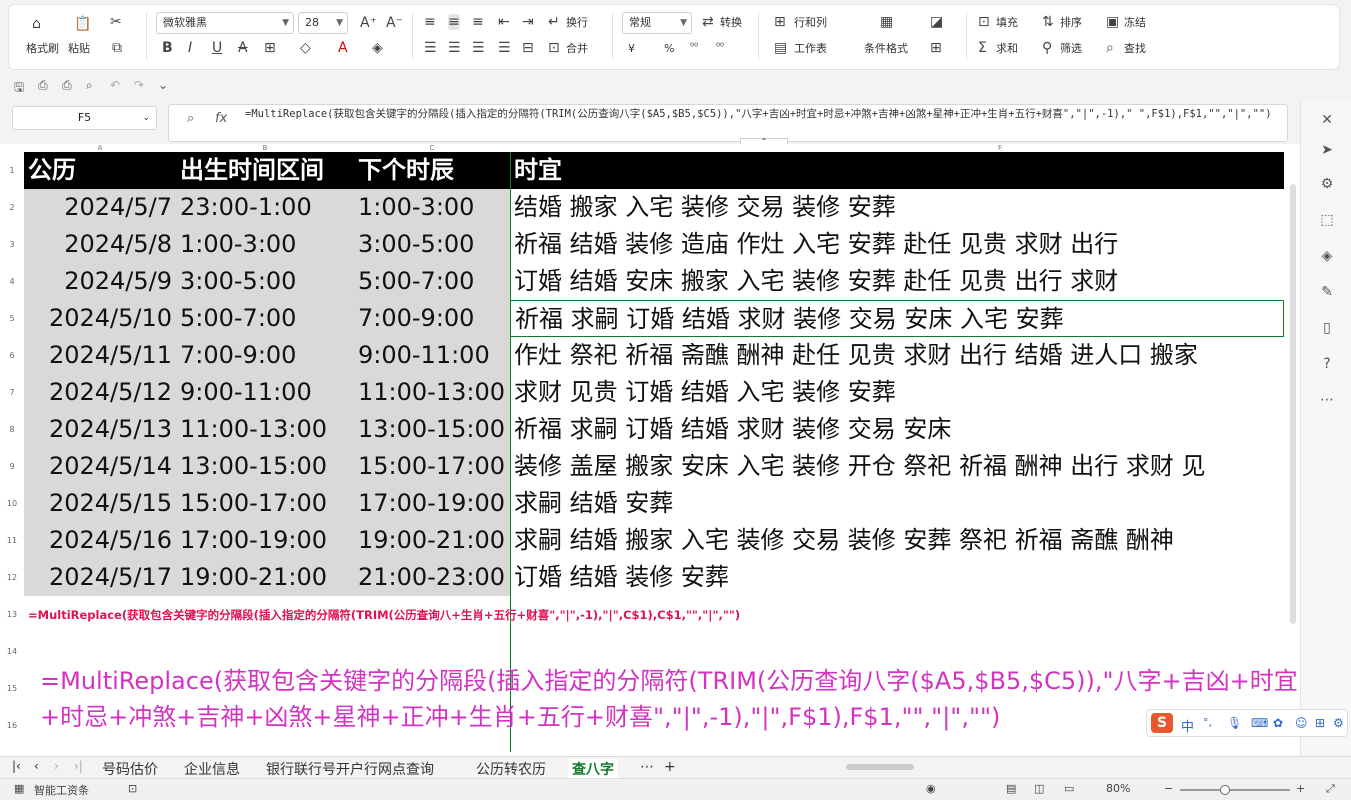 The height and width of the screenshot is (800, 1351). I want to click on table-cell: 17:00-19:00, so click(432, 503).